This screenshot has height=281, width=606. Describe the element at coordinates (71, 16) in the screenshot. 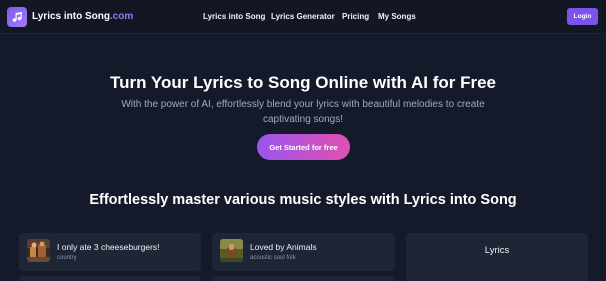

I see `brand-name-main: Lyrics into Song` at that location.